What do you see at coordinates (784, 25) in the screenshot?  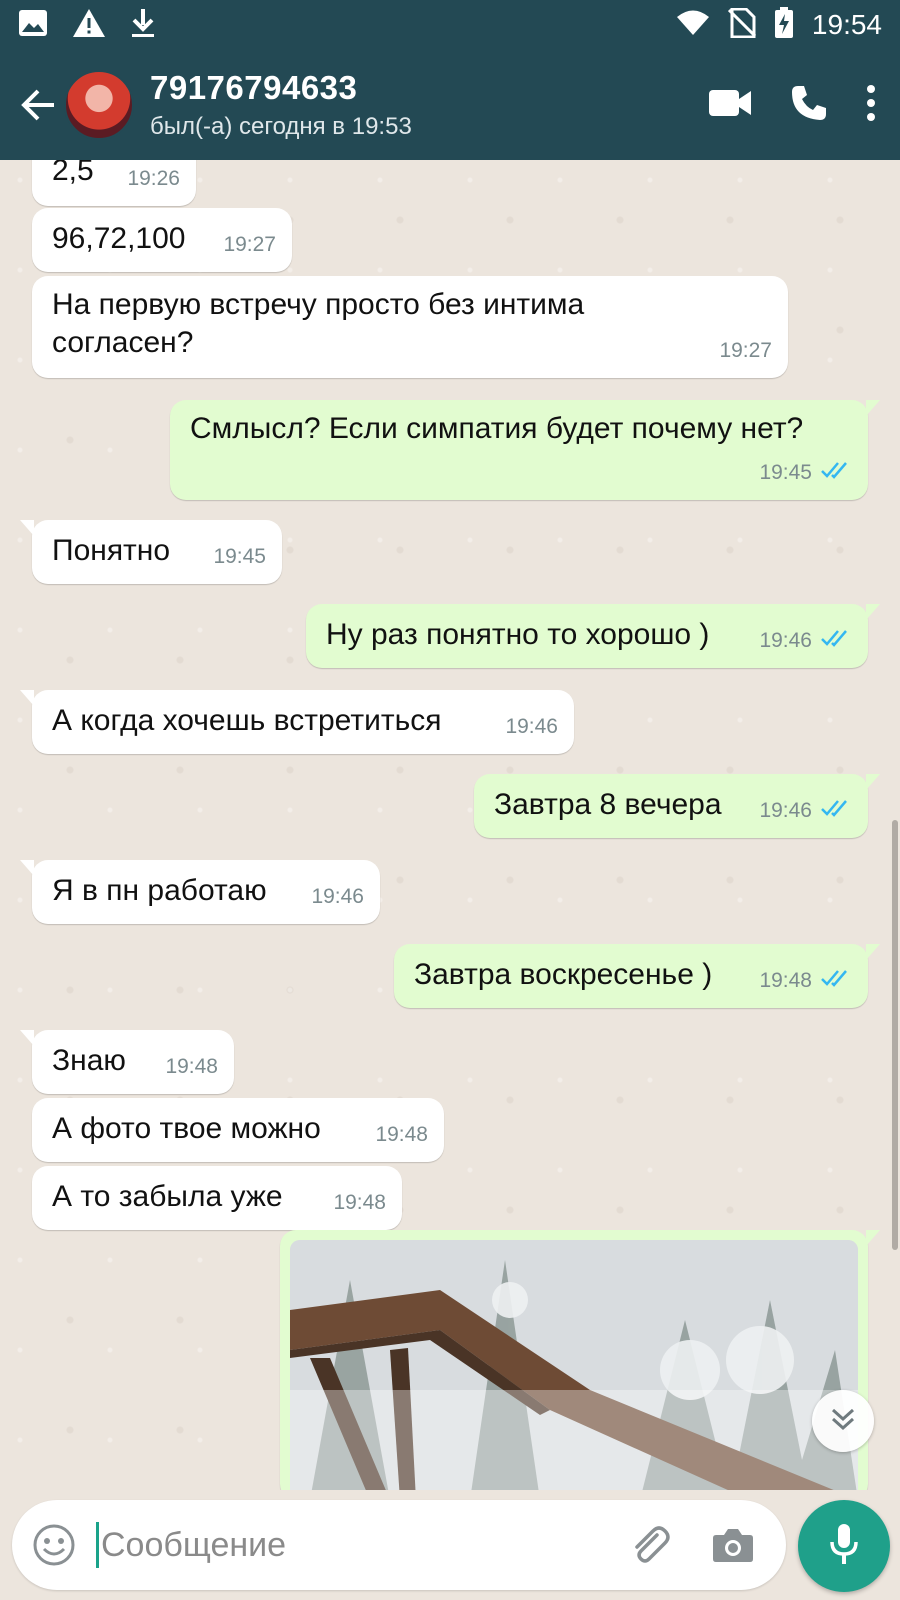 I see `battery-charging-icon` at bounding box center [784, 25].